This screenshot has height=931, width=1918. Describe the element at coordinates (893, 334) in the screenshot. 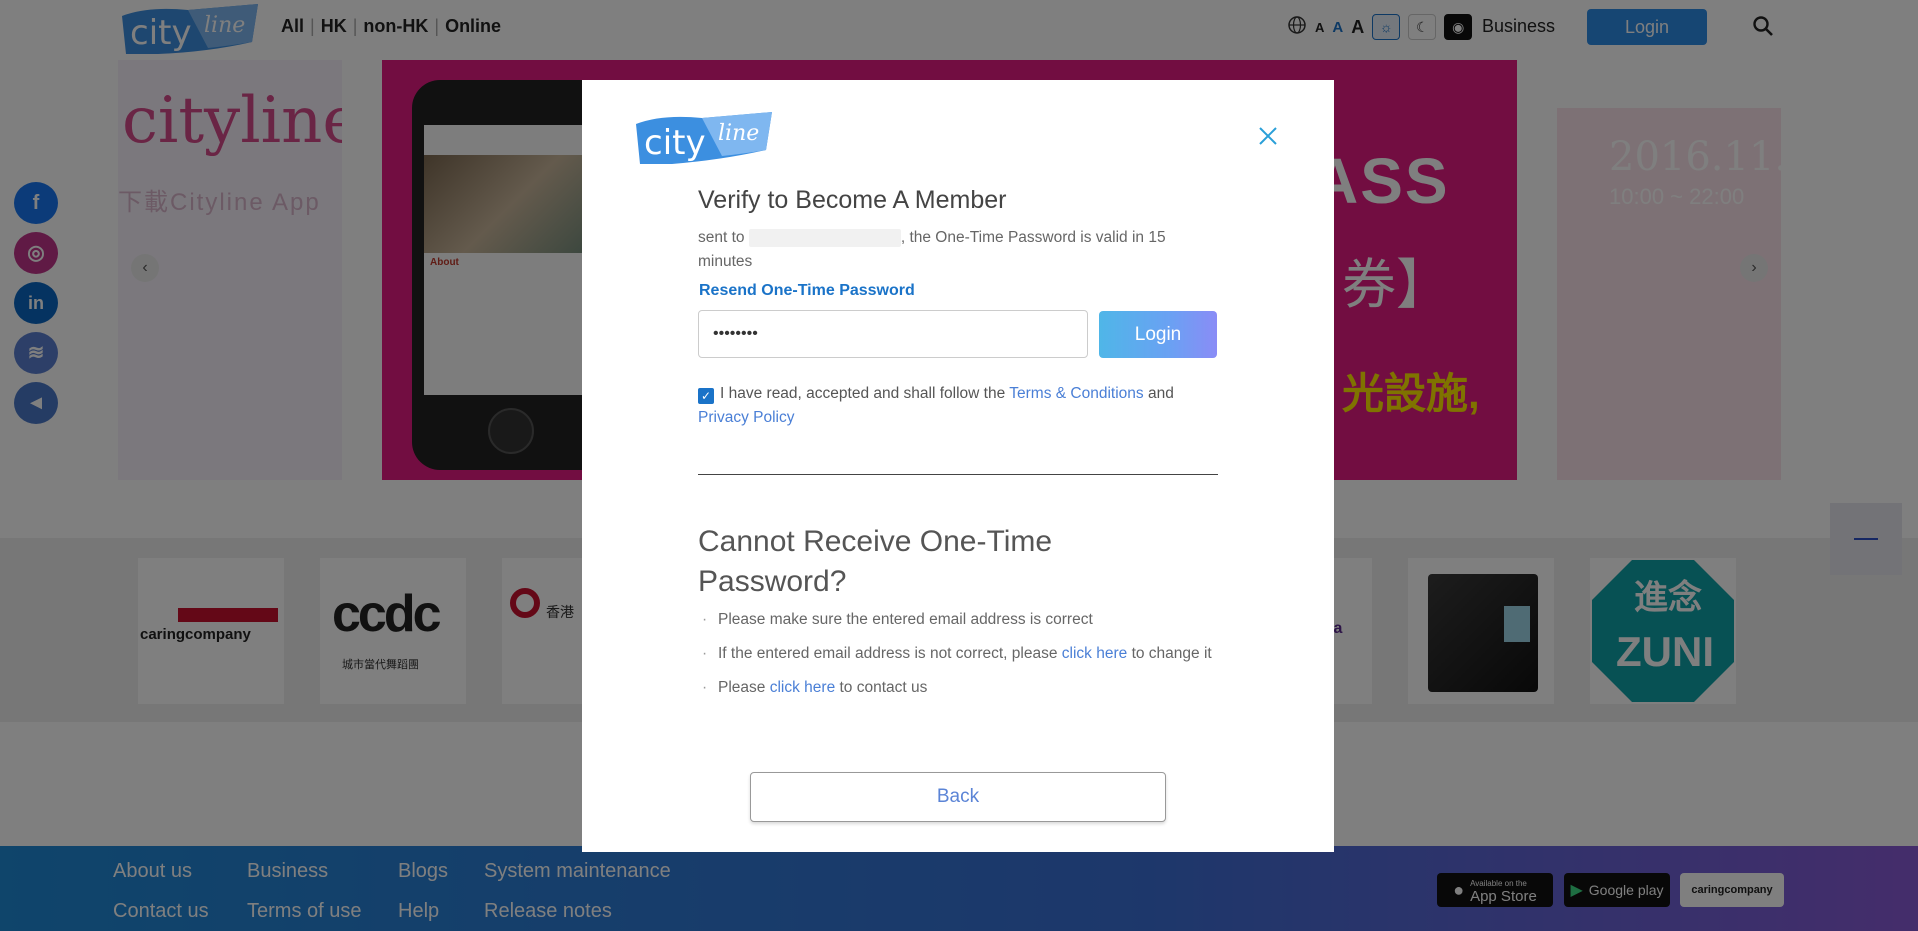

I see `otp-input: ••••••••` at that location.